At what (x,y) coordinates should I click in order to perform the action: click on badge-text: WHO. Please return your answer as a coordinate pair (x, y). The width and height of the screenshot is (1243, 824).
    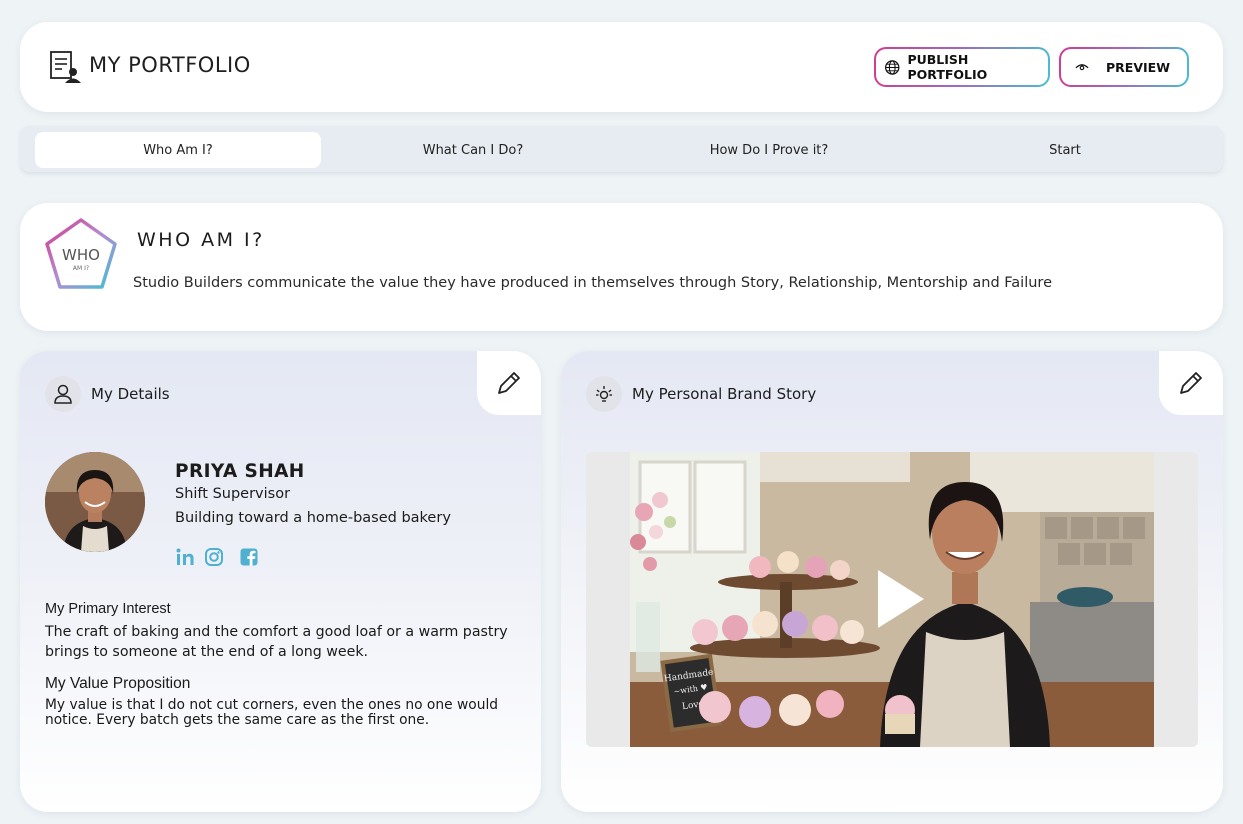
    Looking at the image, I should click on (81, 255).